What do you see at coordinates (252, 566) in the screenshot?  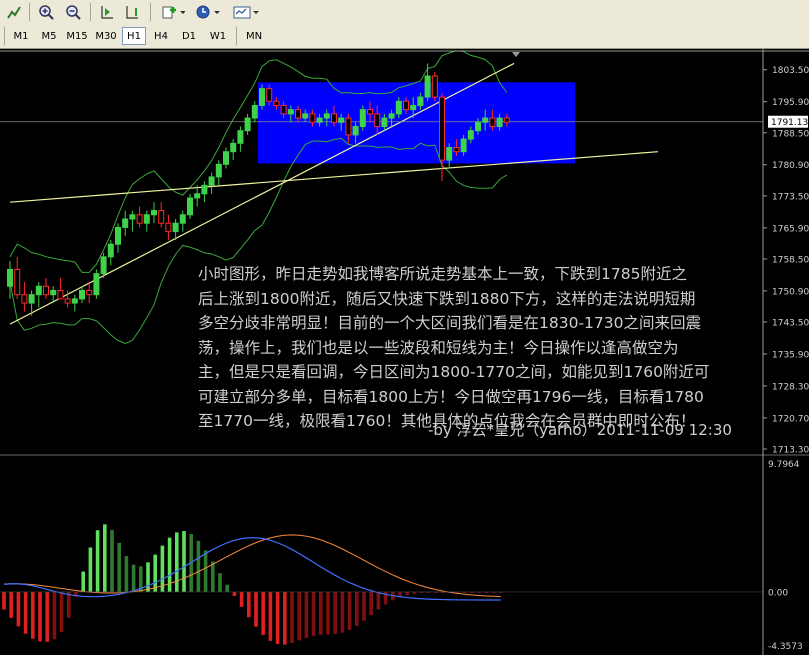 I see `macd-signal-line` at bounding box center [252, 566].